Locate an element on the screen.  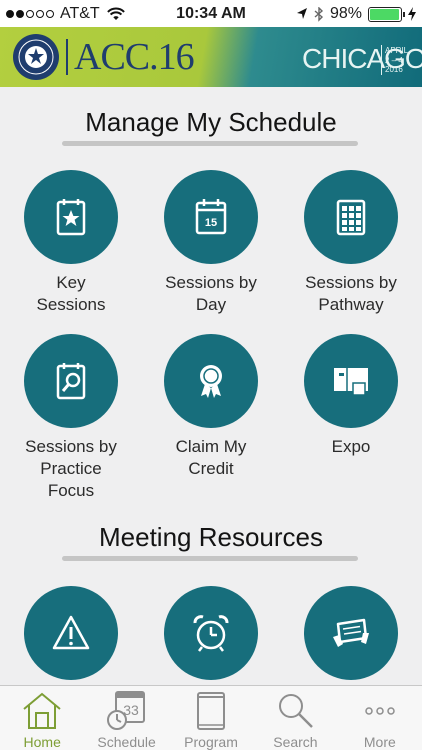
battery-icon is located at coordinates (386, 14).